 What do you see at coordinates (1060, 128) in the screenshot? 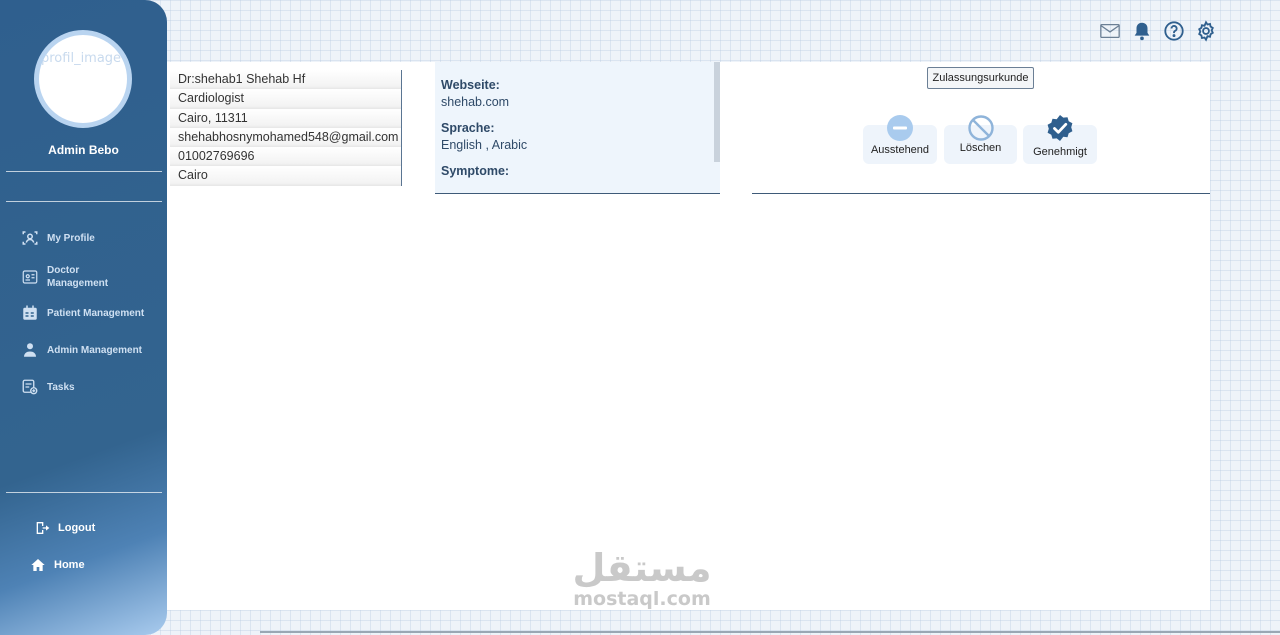
I see `verified-badge-icon` at bounding box center [1060, 128].